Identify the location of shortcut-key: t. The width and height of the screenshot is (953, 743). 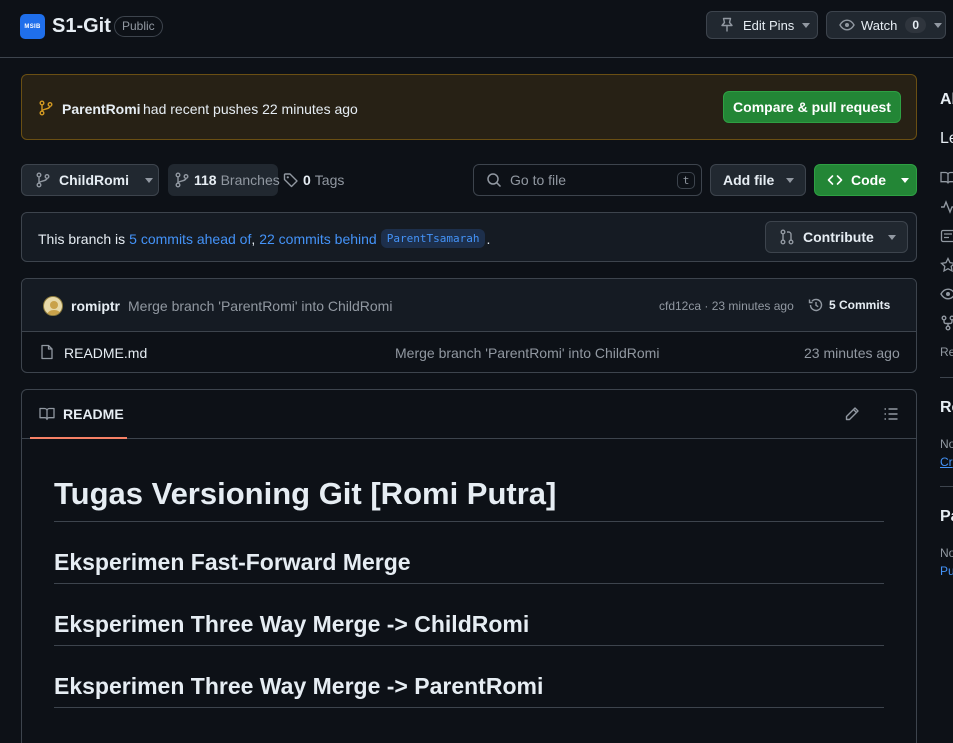
(686, 180).